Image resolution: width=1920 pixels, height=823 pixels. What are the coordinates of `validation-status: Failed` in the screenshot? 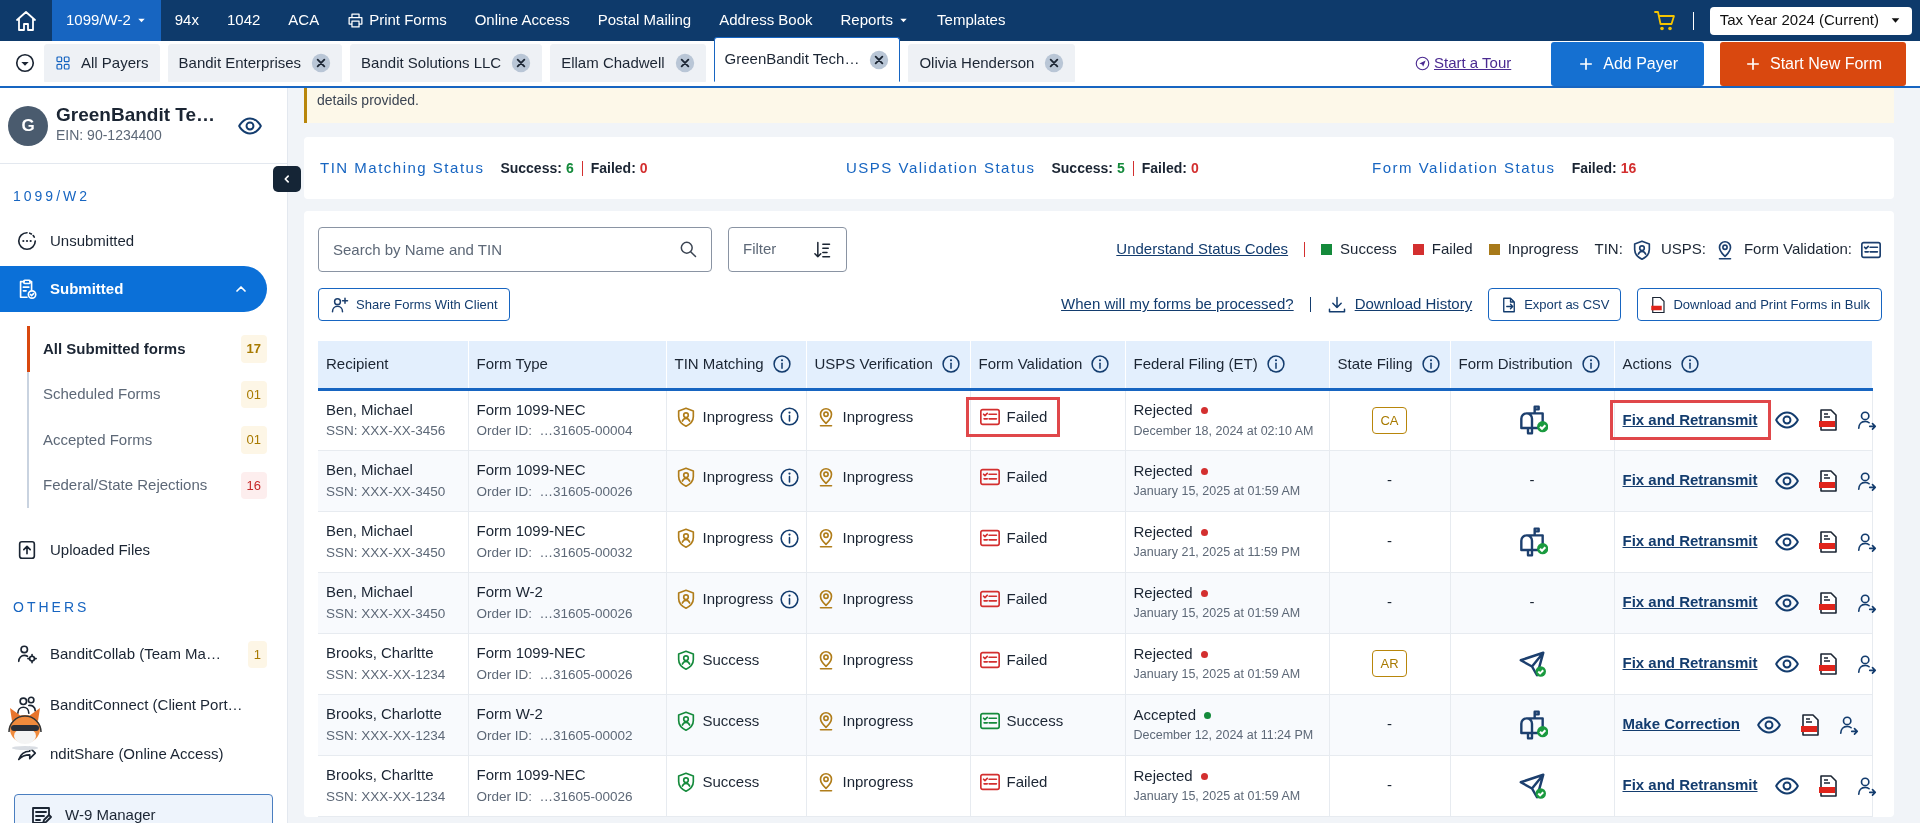 It's located at (1013, 599).